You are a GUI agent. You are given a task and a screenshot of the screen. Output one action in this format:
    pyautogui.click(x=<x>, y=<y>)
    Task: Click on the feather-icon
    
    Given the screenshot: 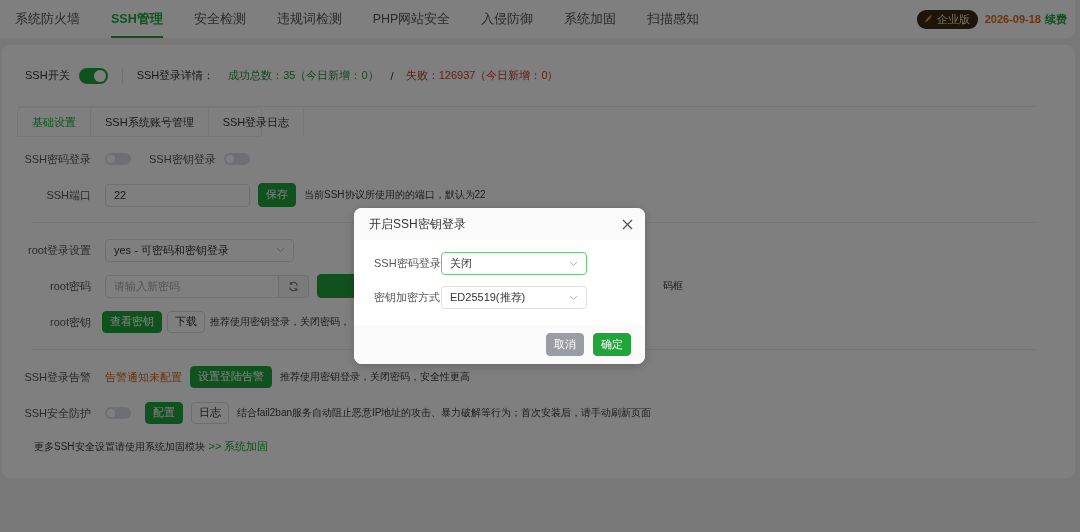 What is the action you would take?
    pyautogui.click(x=927, y=19)
    